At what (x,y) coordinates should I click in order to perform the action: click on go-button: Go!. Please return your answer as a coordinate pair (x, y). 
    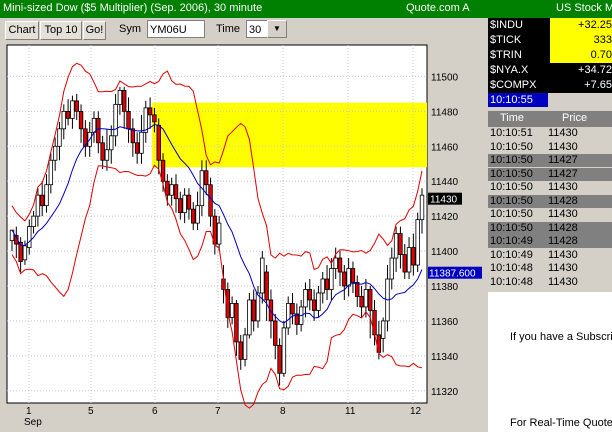
    Looking at the image, I should click on (94, 30).